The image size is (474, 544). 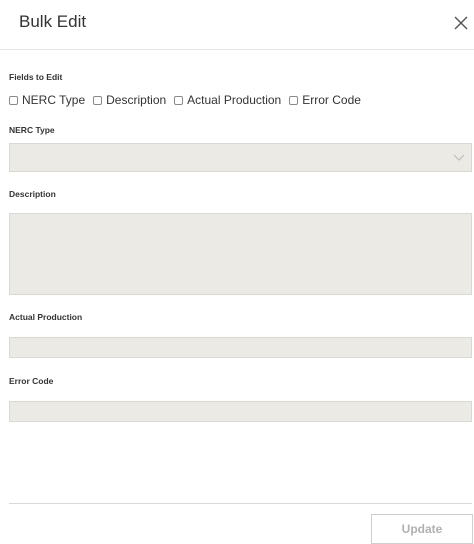 I want to click on description-textarea, so click(x=240, y=254).